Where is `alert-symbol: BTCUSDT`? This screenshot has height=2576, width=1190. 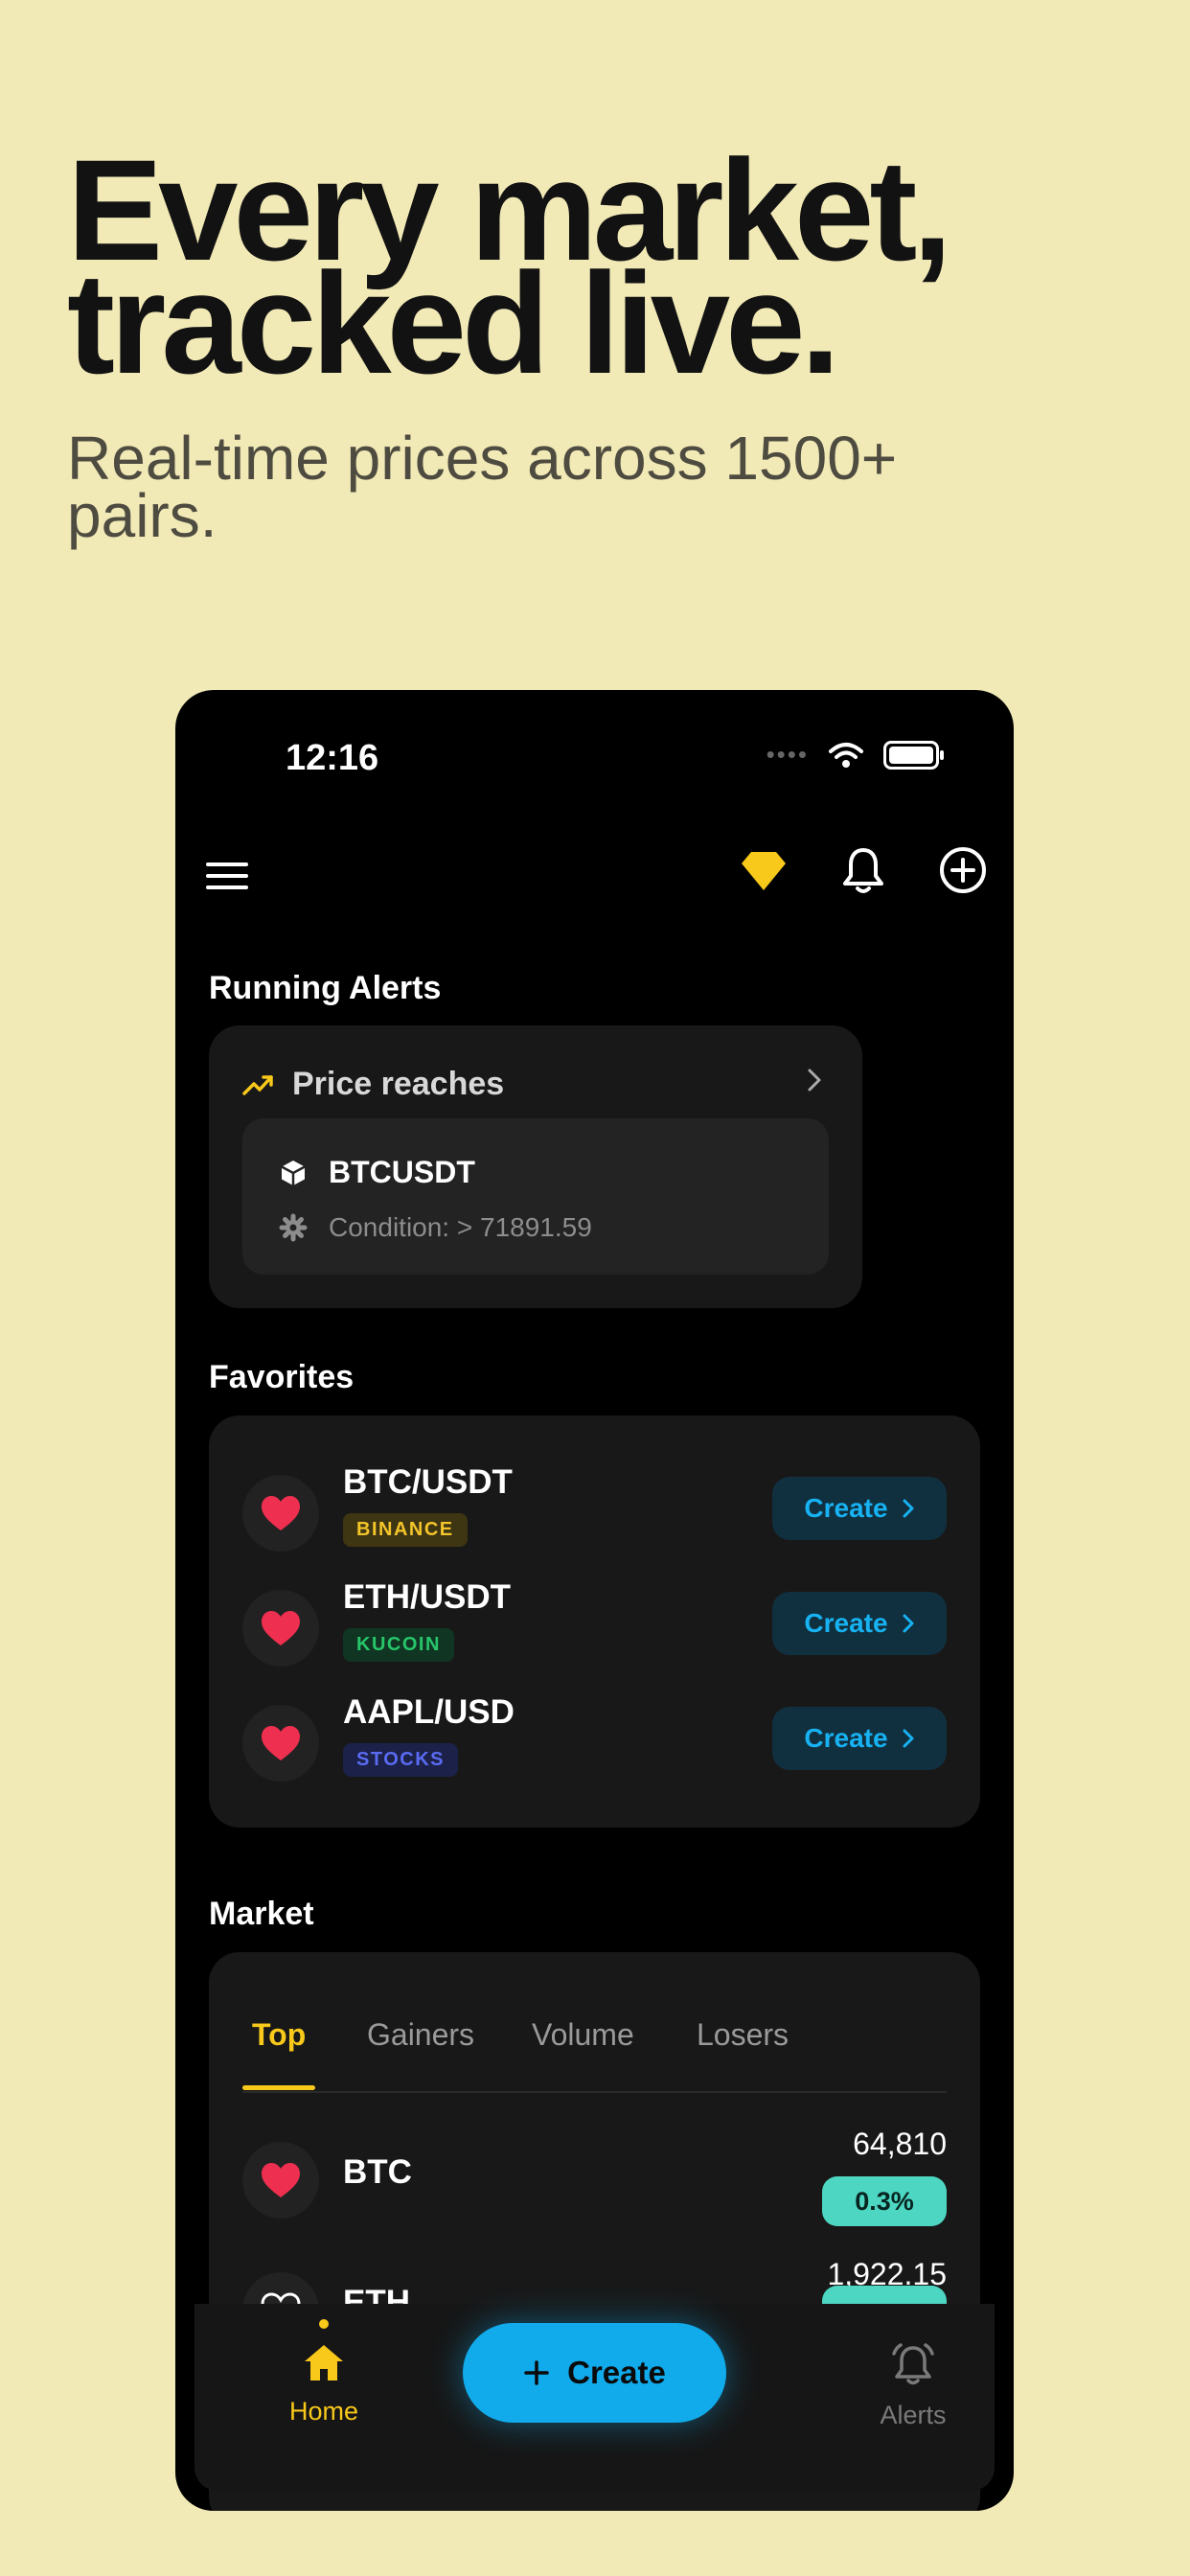 alert-symbol: BTCUSDT is located at coordinates (402, 1172).